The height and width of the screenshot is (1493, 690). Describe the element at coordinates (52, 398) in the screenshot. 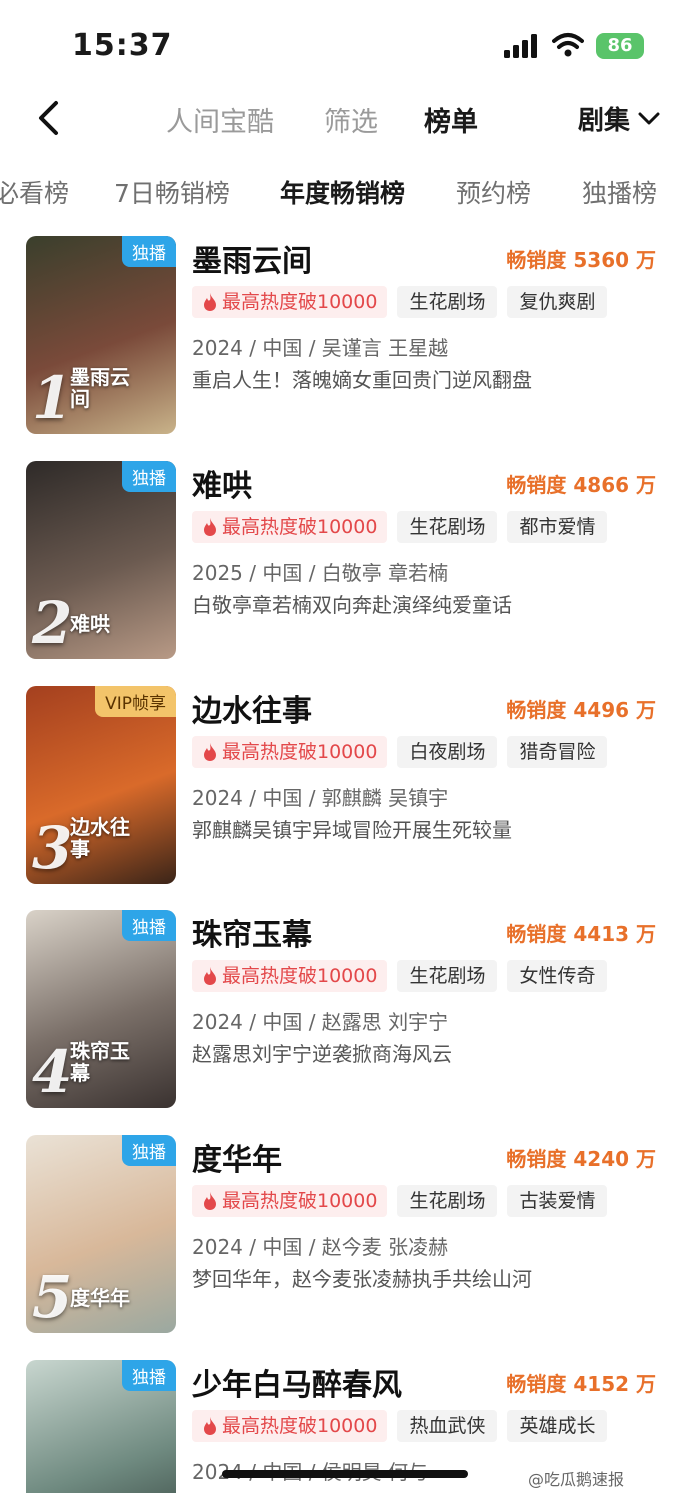

I see `rank-number: 1` at that location.